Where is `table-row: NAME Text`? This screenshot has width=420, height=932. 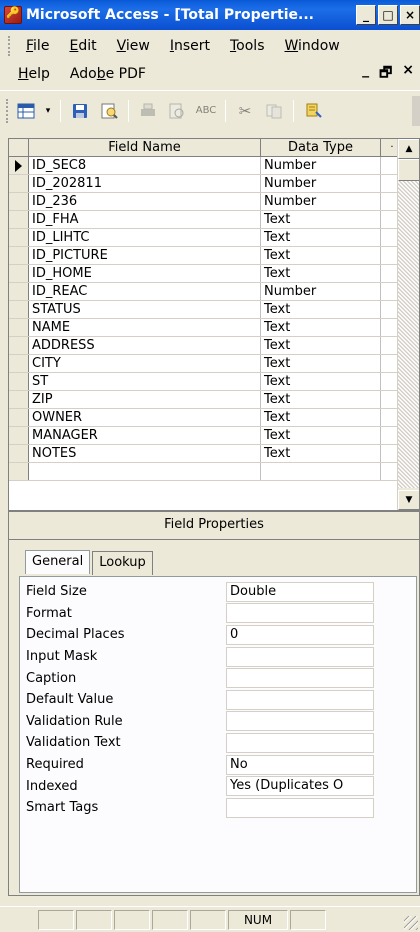
table-row: NAME Text is located at coordinates (214, 328).